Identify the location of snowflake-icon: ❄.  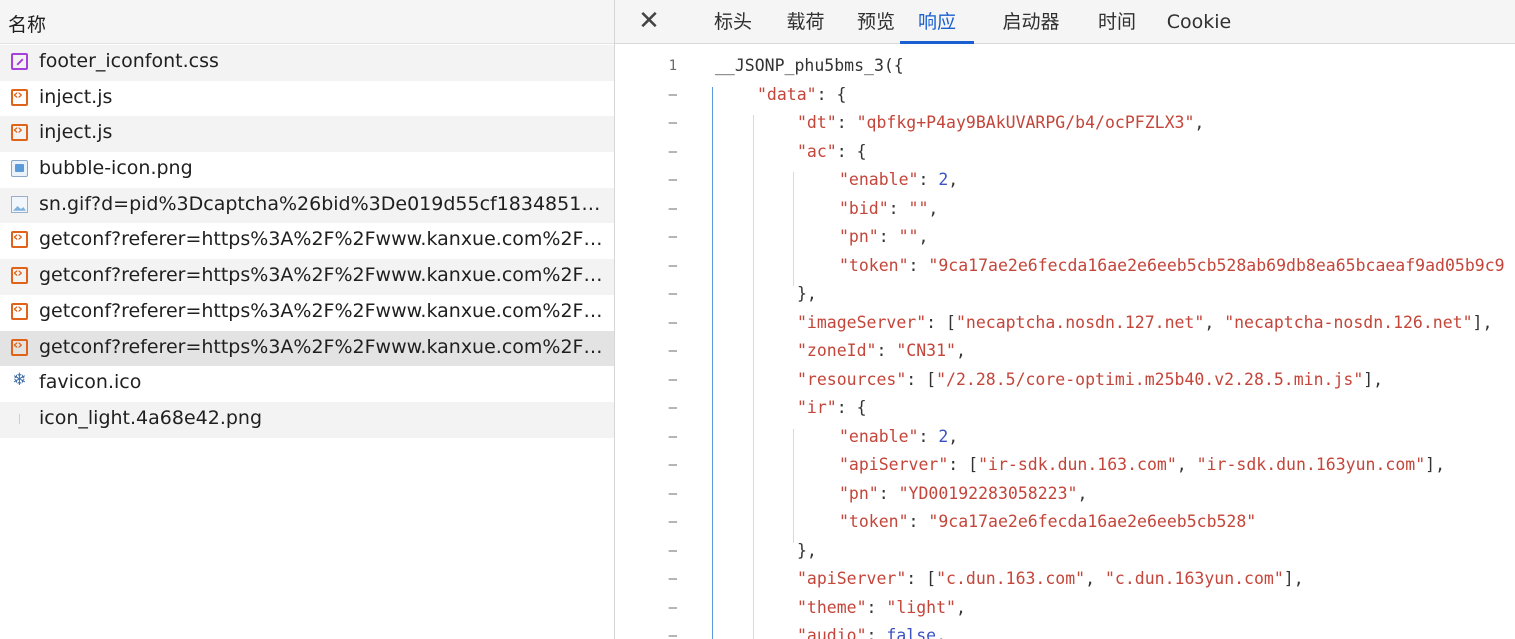
(19, 380).